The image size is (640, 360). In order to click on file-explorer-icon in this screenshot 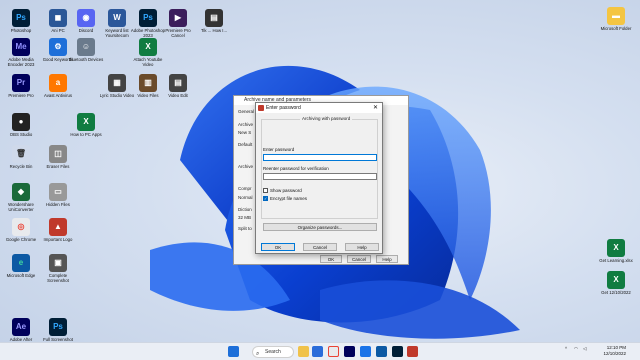, I will do `click(303, 351)`.